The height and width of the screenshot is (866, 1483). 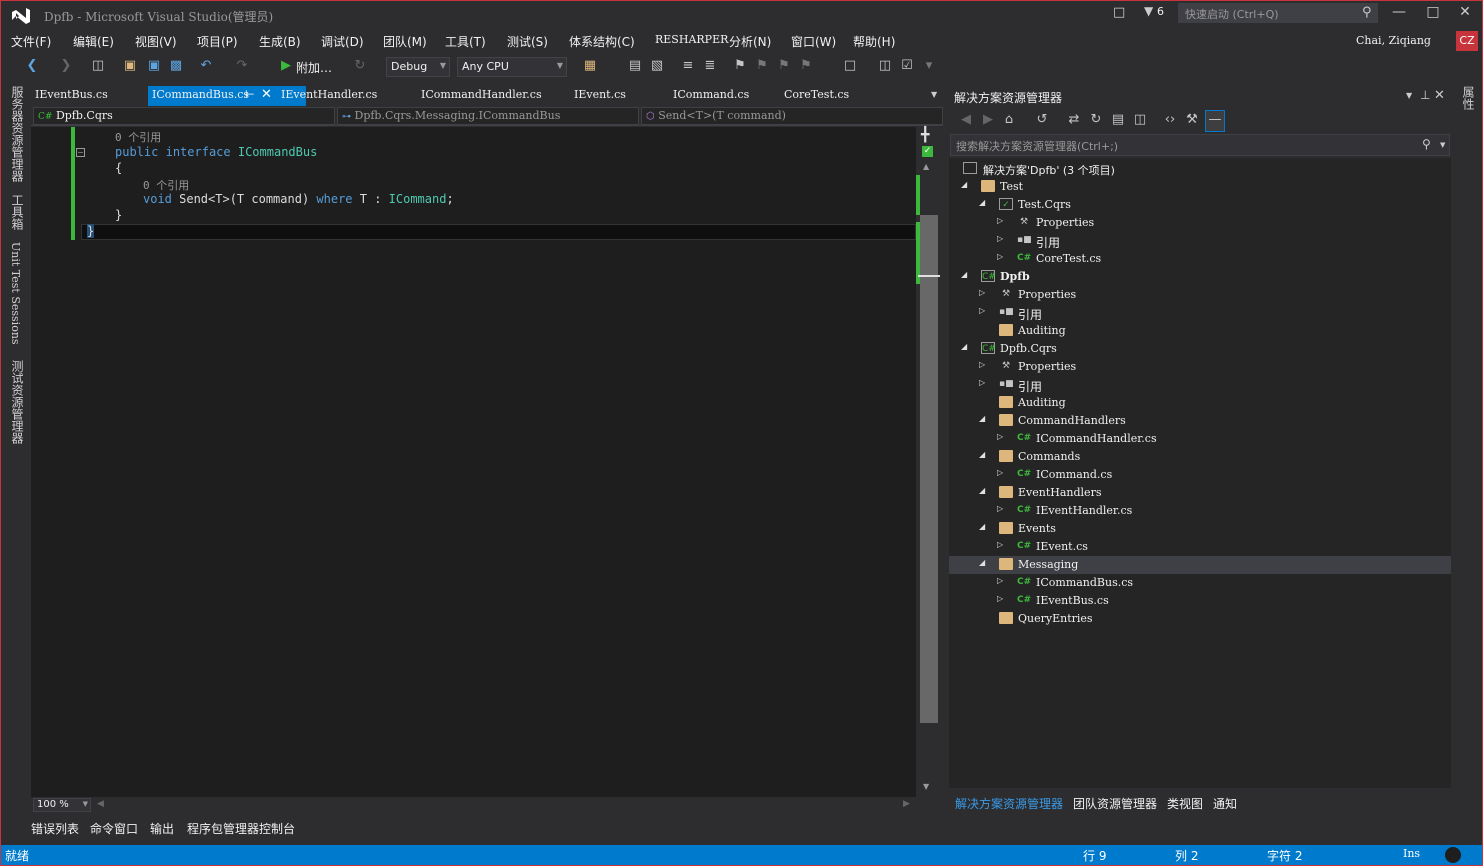 I want to click on tab-solution-explorer: 解决方案资源管理器, so click(x=1009, y=803).